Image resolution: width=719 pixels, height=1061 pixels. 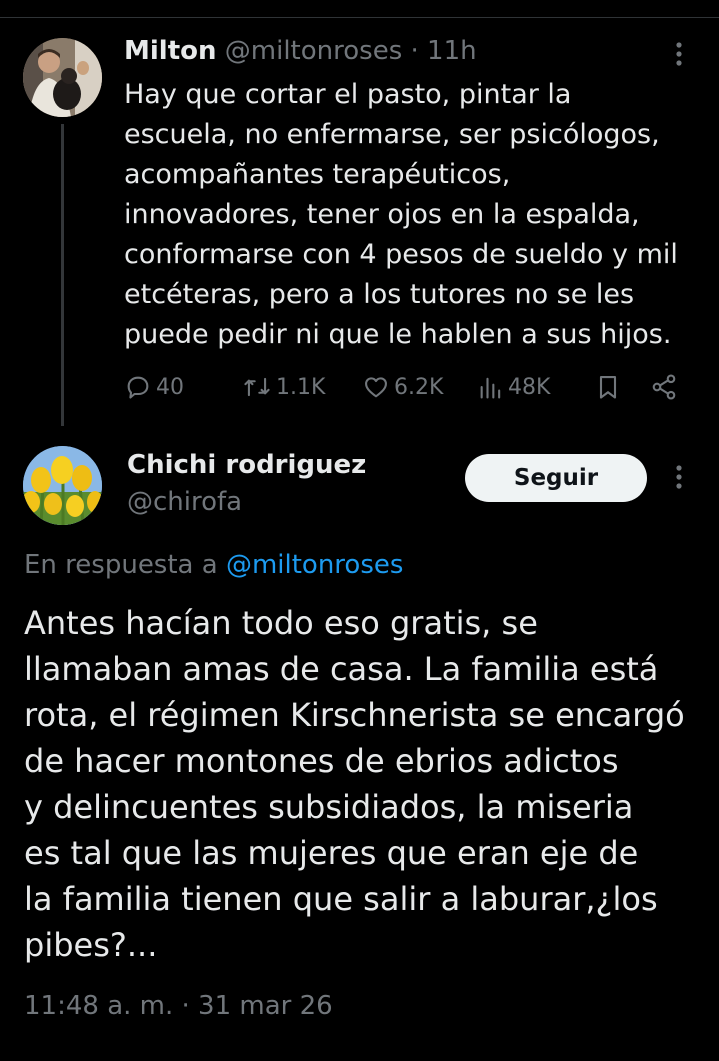 I want to click on display-name: Milton, so click(x=170, y=51).